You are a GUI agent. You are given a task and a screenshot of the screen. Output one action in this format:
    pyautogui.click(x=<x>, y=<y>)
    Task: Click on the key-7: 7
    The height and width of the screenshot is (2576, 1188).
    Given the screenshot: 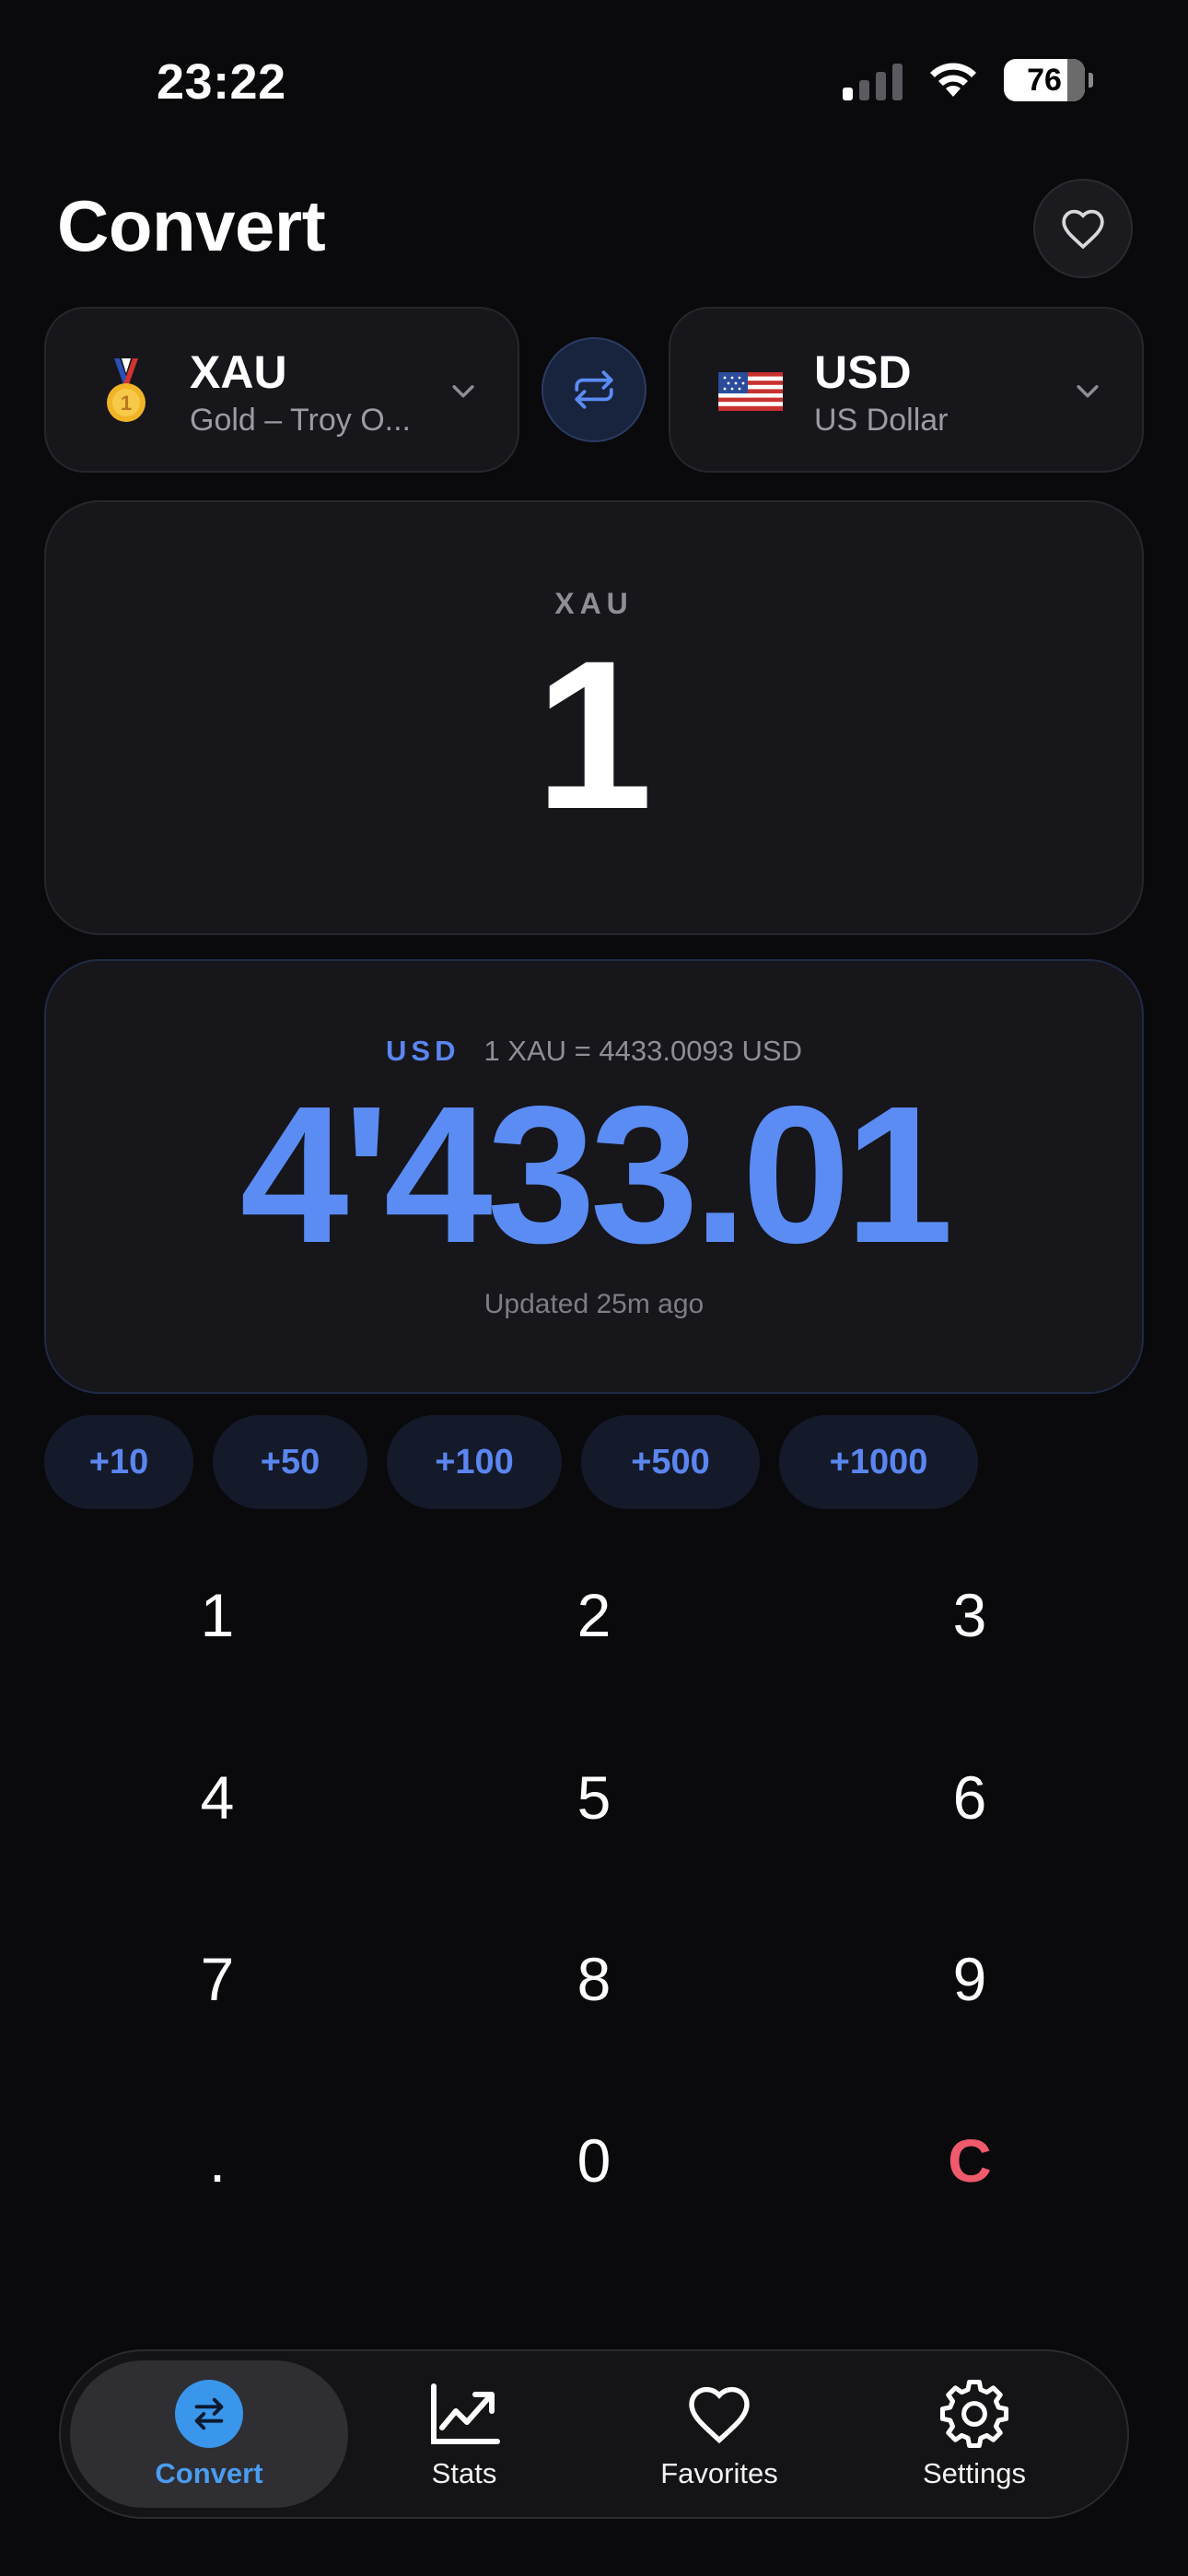 What is the action you would take?
    pyautogui.click(x=217, y=1979)
    